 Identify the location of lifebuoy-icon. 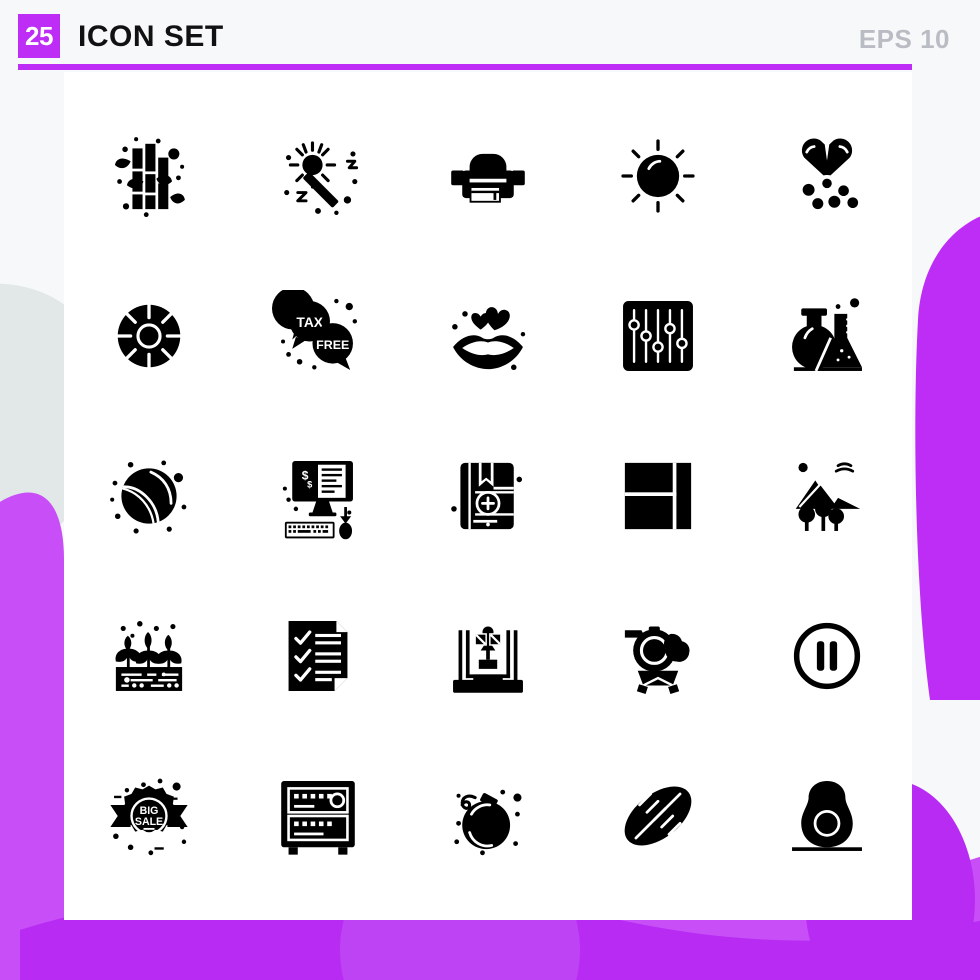
(148, 336).